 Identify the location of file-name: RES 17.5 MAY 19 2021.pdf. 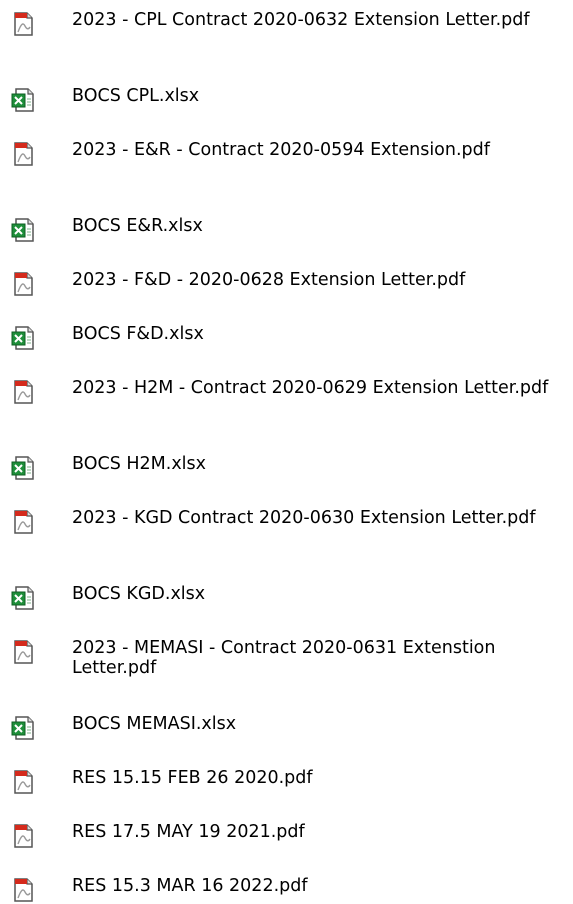
(188, 832).